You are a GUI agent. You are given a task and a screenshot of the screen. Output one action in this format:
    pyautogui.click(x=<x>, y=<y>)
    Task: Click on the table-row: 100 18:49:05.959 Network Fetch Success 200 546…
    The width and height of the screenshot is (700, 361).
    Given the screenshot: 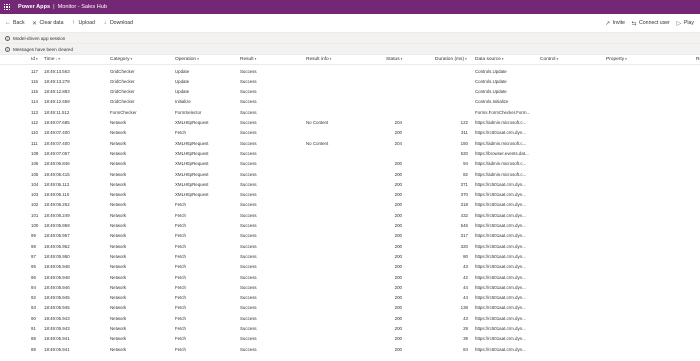 What is the action you would take?
    pyautogui.click(x=350, y=226)
    